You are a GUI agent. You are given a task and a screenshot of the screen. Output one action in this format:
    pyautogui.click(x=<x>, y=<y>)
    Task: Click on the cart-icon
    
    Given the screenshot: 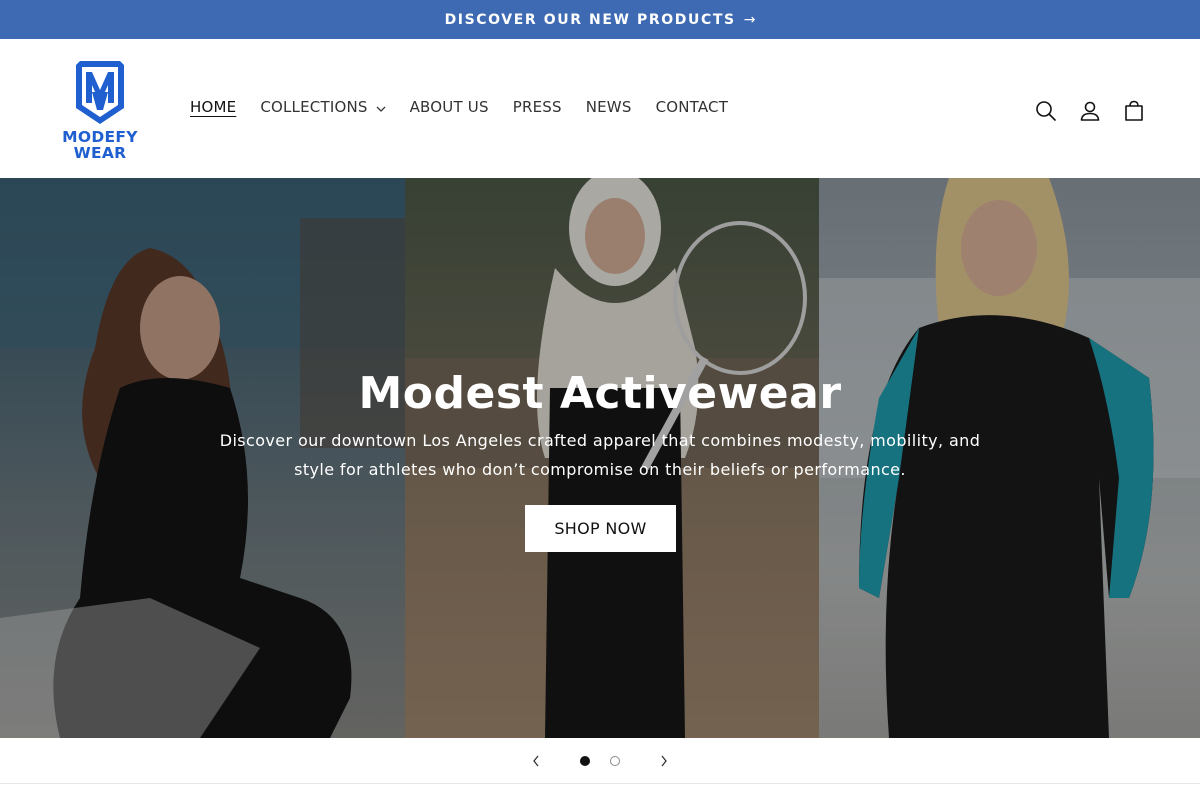 What is the action you would take?
    pyautogui.click(x=1134, y=110)
    